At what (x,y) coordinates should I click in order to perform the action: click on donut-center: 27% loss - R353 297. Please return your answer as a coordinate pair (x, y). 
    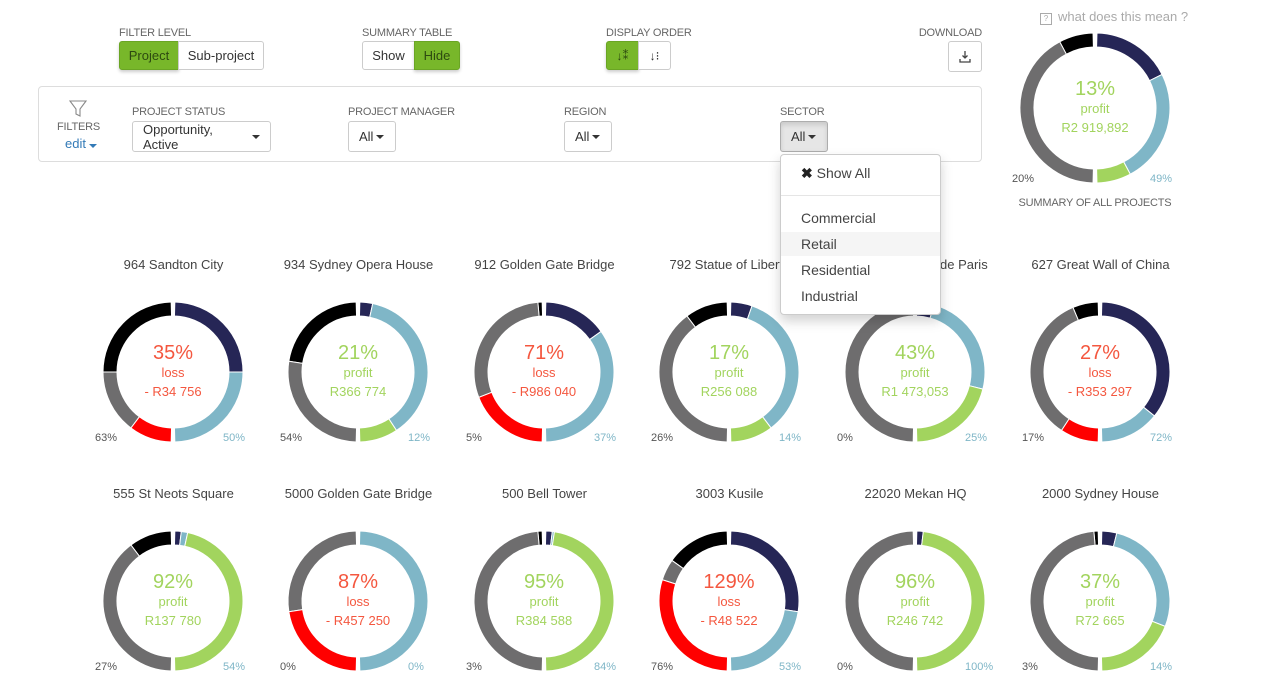
    Looking at the image, I should click on (1100, 372).